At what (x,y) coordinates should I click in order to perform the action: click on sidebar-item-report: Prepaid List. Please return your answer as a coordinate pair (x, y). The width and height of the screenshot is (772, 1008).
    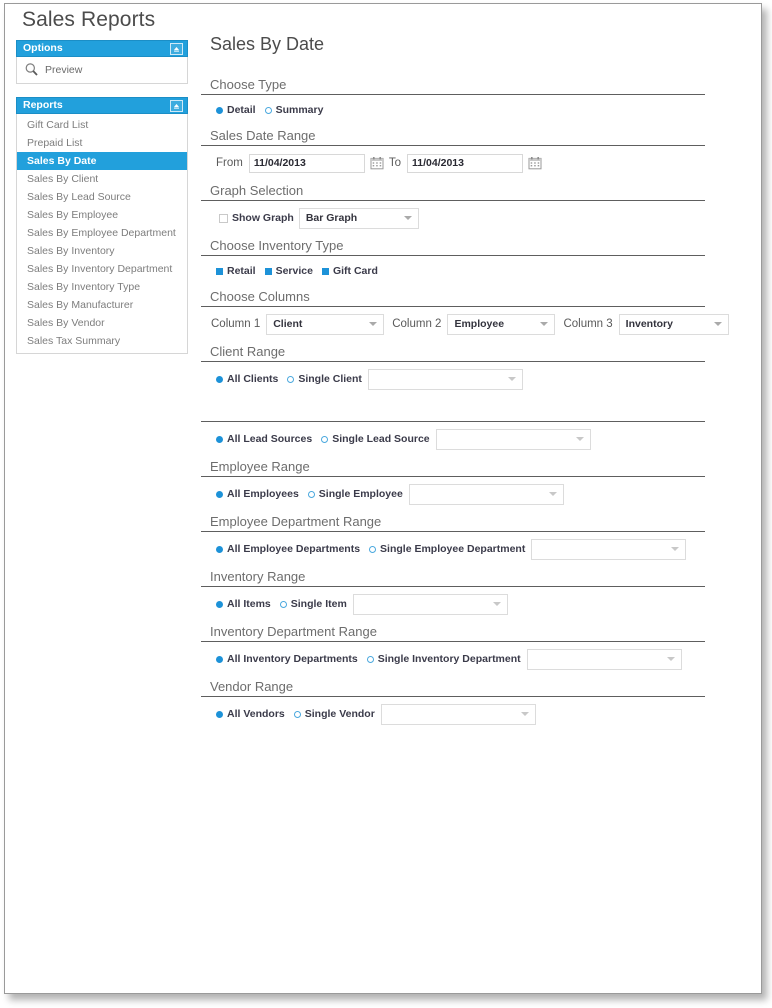
    Looking at the image, I should click on (102, 143).